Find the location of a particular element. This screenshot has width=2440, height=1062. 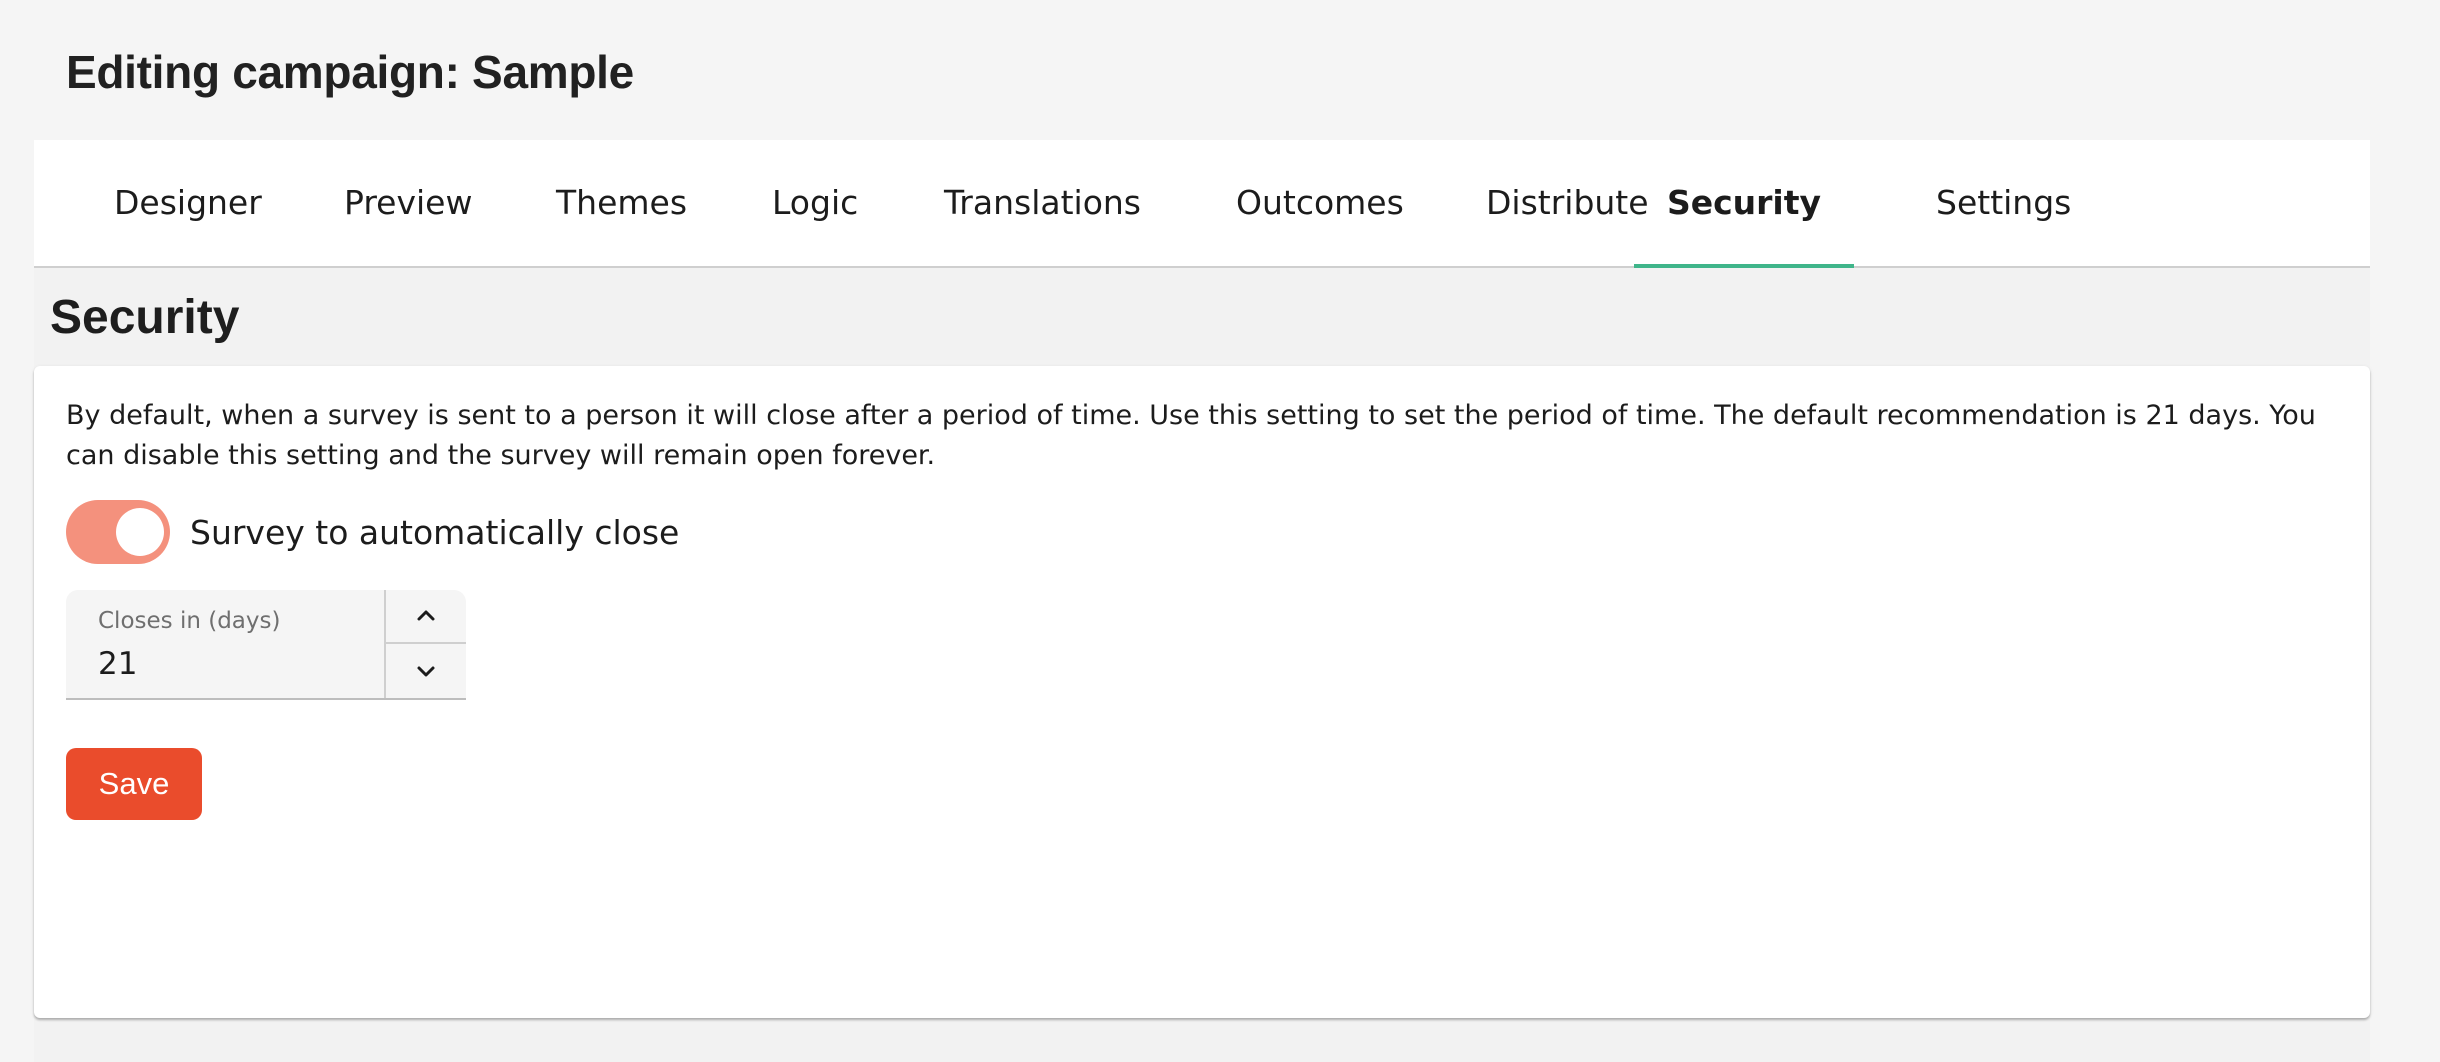

tab-security-label: Security is located at coordinates (1744, 202).